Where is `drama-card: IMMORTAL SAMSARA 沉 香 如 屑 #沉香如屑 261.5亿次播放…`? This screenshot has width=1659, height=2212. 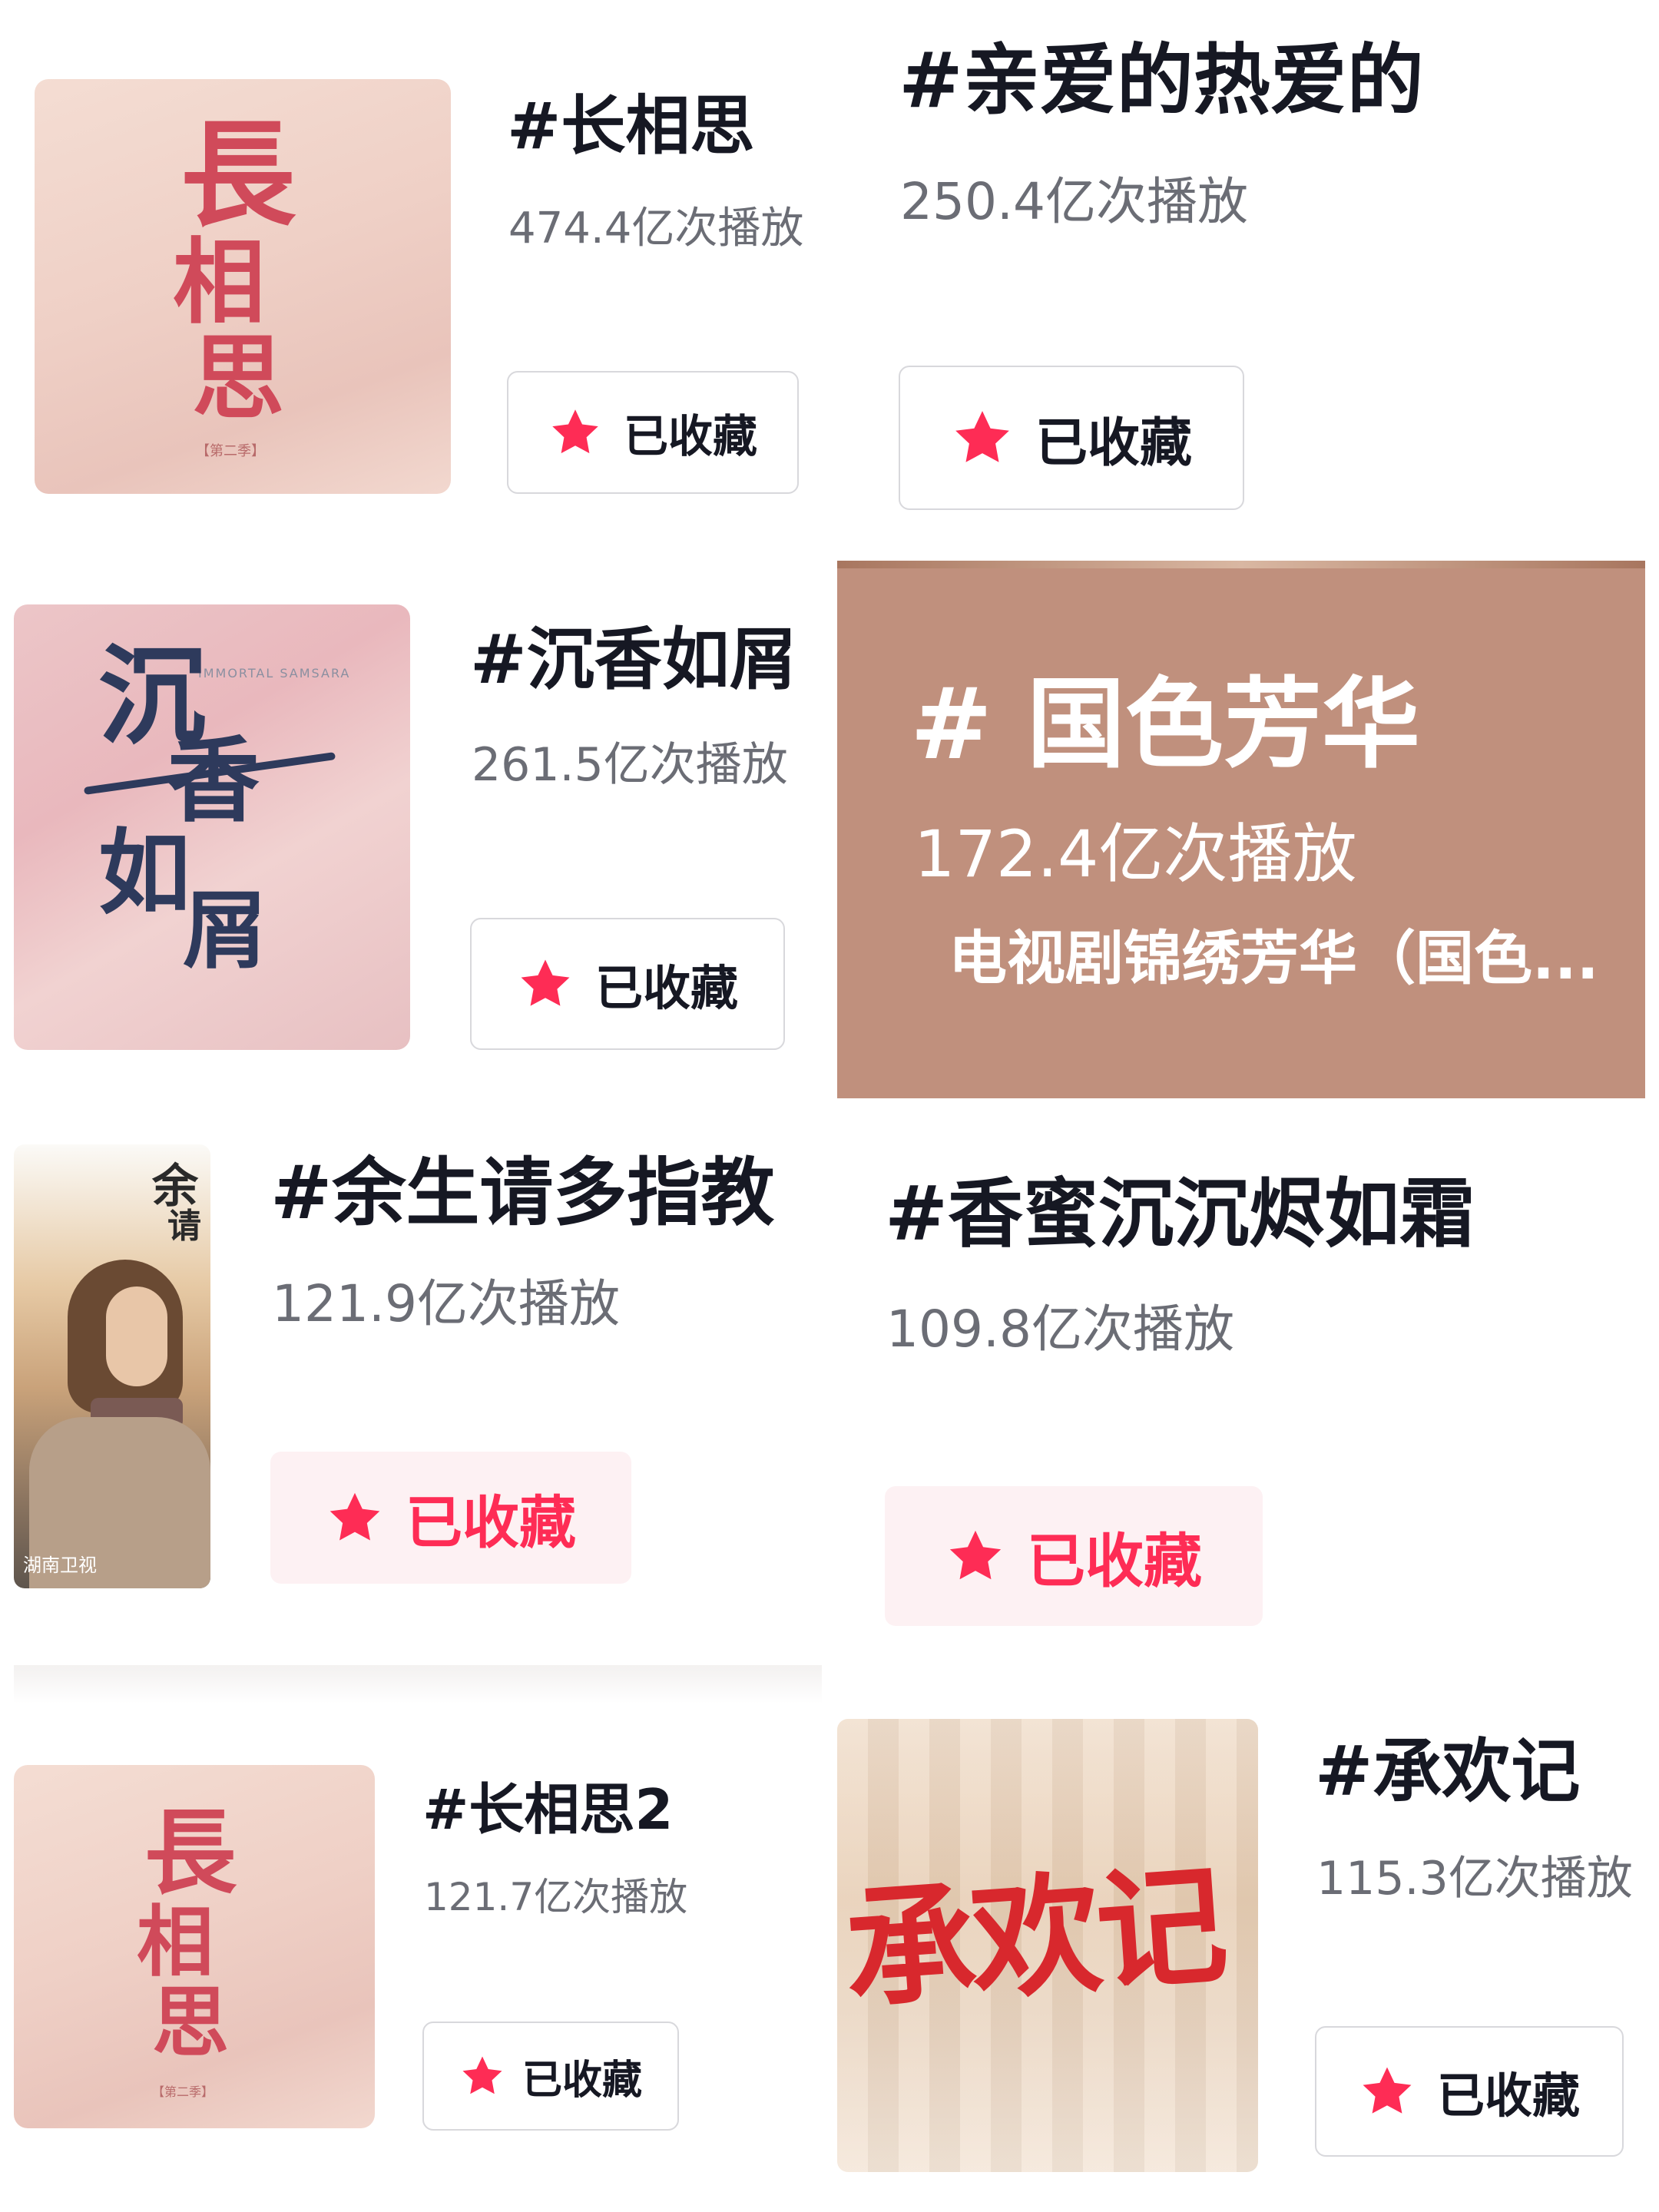 drama-card: IMMORTAL SAMSARA 沉 香 如 屑 #沉香如屑 261.5亿次播放… is located at coordinates (415, 822).